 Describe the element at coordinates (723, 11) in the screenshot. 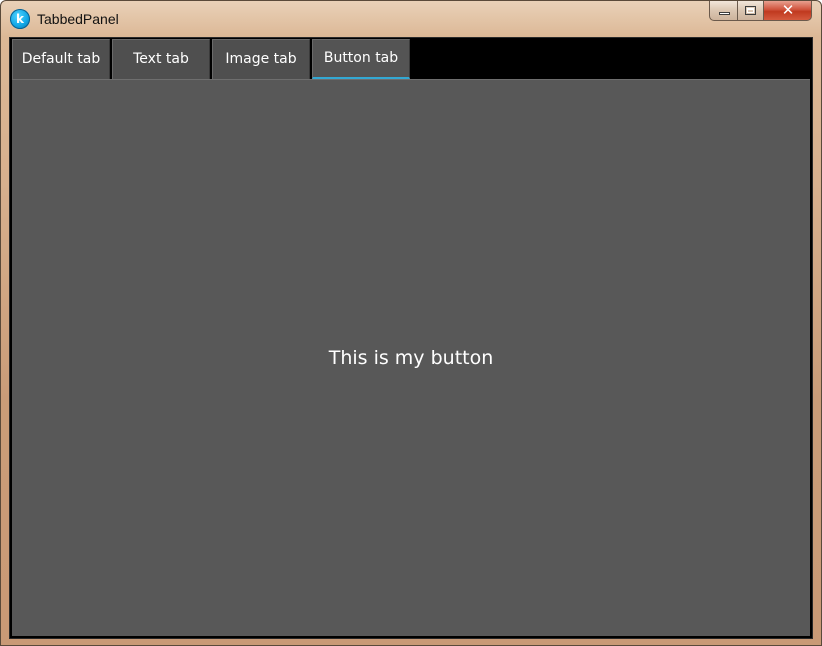

I see `minimize-button` at that location.